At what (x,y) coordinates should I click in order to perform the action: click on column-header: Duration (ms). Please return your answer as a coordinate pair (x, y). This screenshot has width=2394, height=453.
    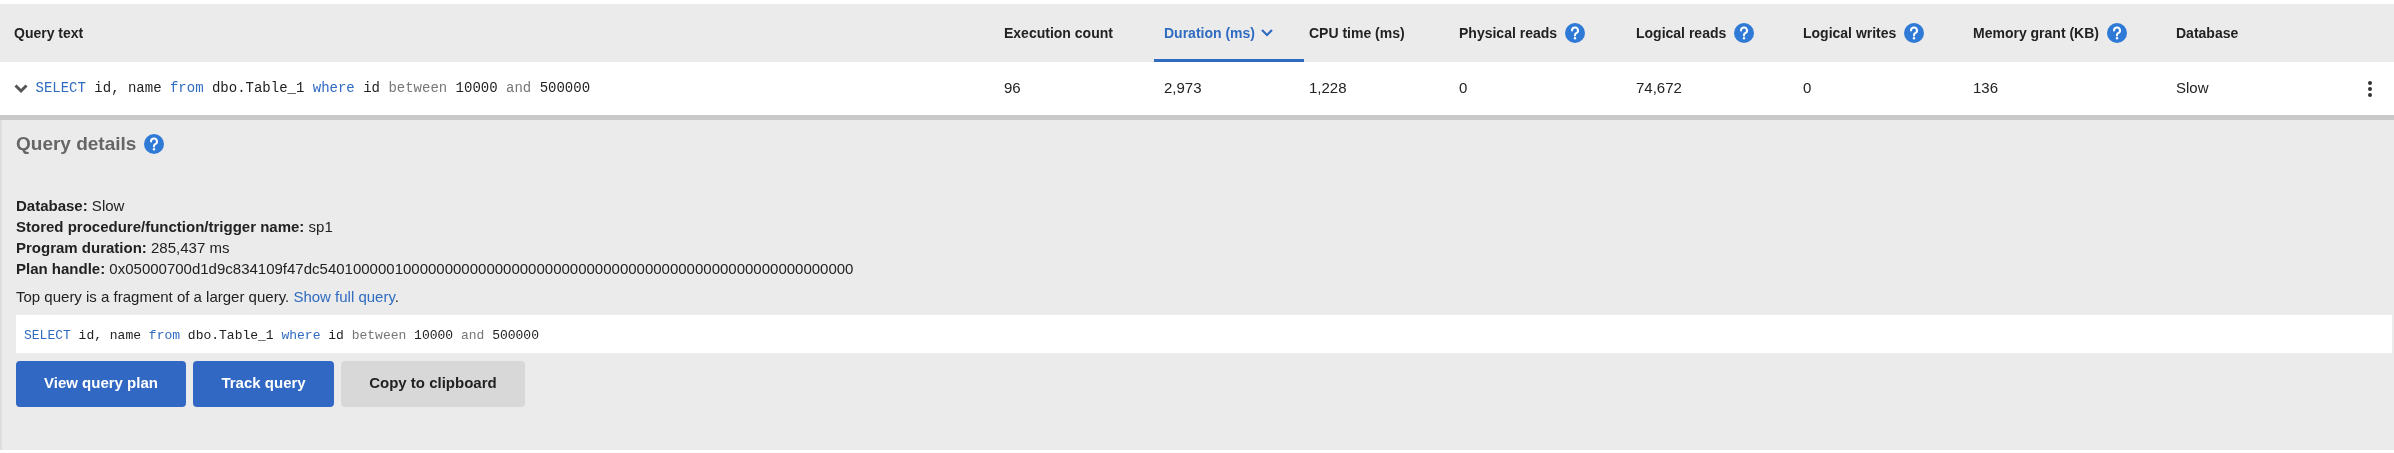
    Looking at the image, I should click on (1229, 33).